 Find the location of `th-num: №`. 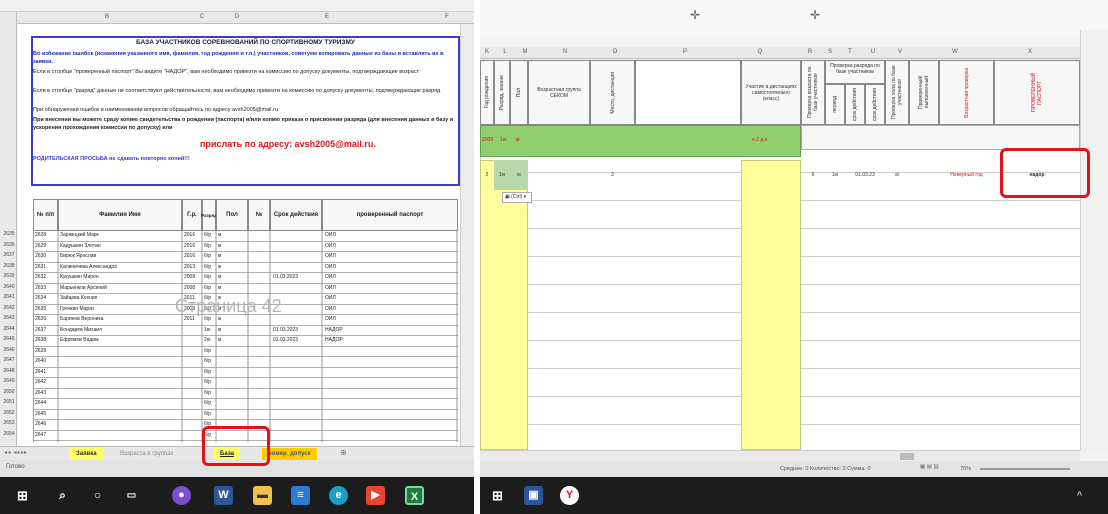

th-num: № is located at coordinates (259, 215).